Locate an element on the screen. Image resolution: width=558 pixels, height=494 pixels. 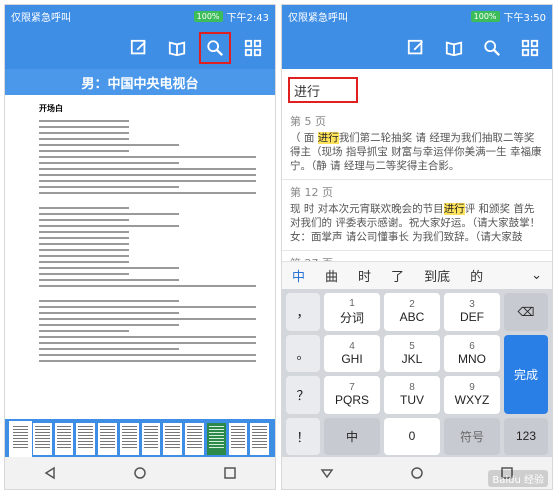
ime-candidate-bar: 中 曲 时 了 到底 的 ⌄ is located at coordinates (417, 275).